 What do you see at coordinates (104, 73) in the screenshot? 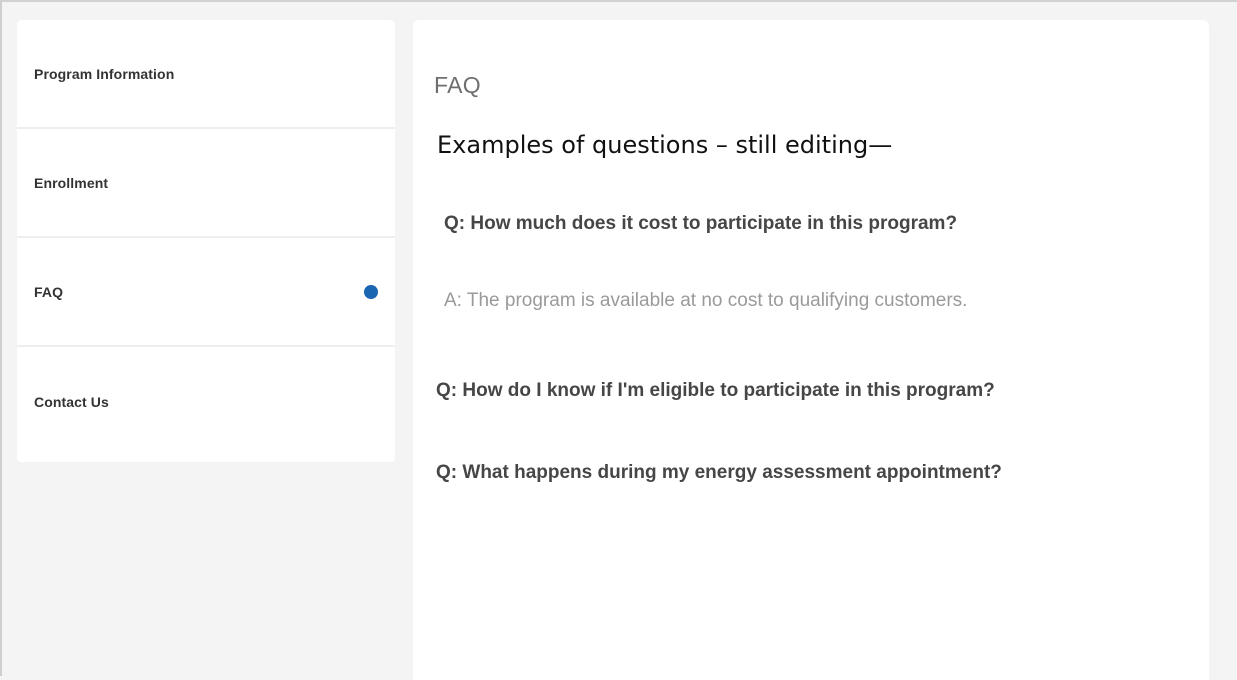
I see `sidebar-item-label: Program Information` at bounding box center [104, 73].